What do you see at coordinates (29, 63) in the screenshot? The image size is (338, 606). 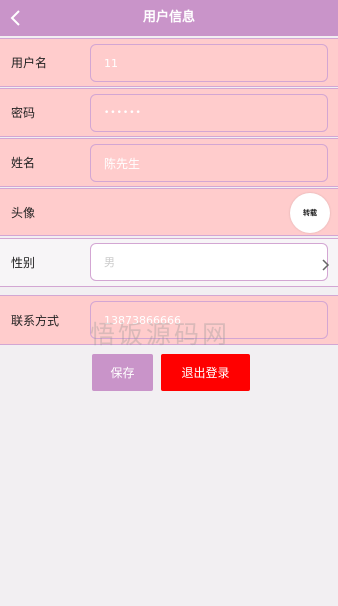 I see `username-label: 用户名` at bounding box center [29, 63].